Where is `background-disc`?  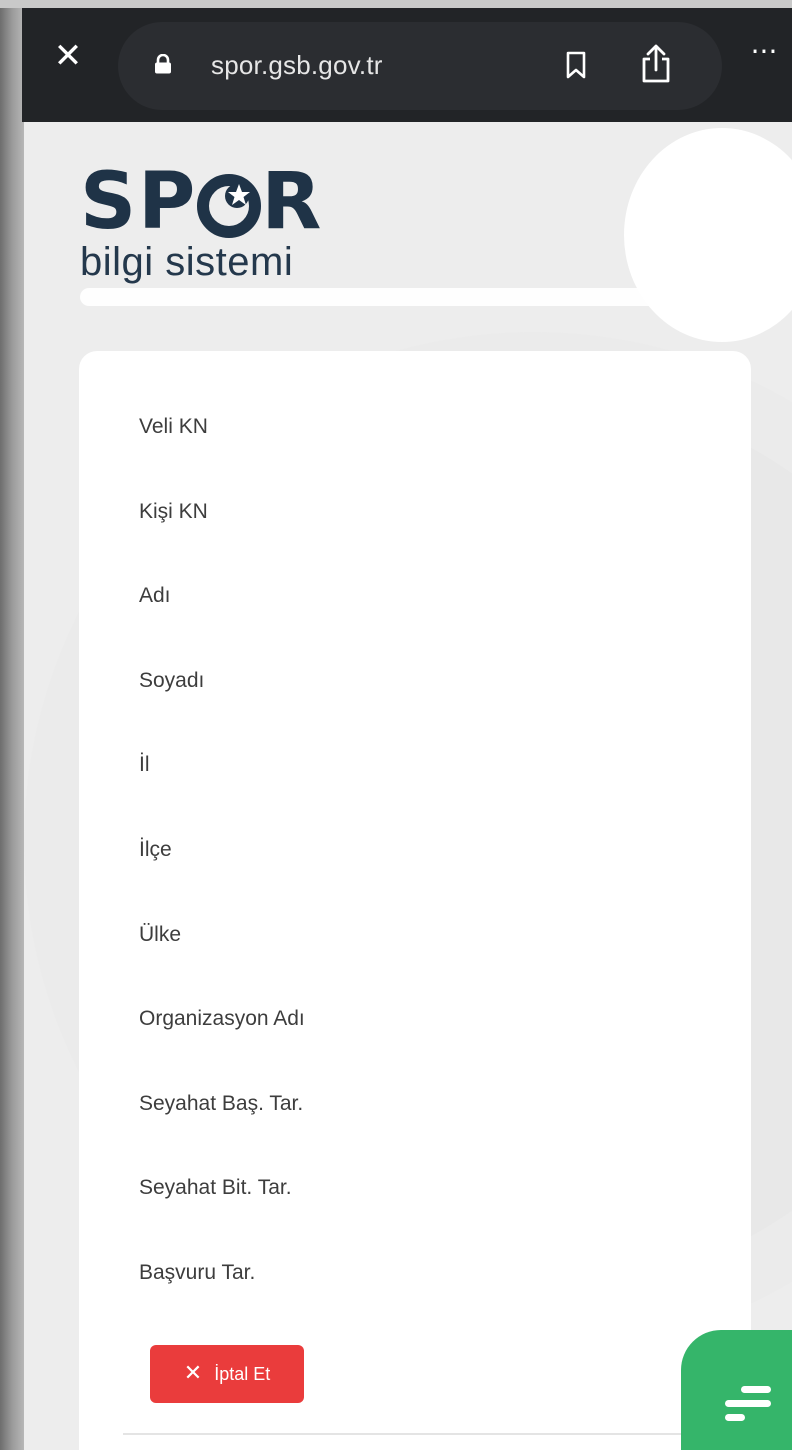
background-disc is located at coordinates (708, 235).